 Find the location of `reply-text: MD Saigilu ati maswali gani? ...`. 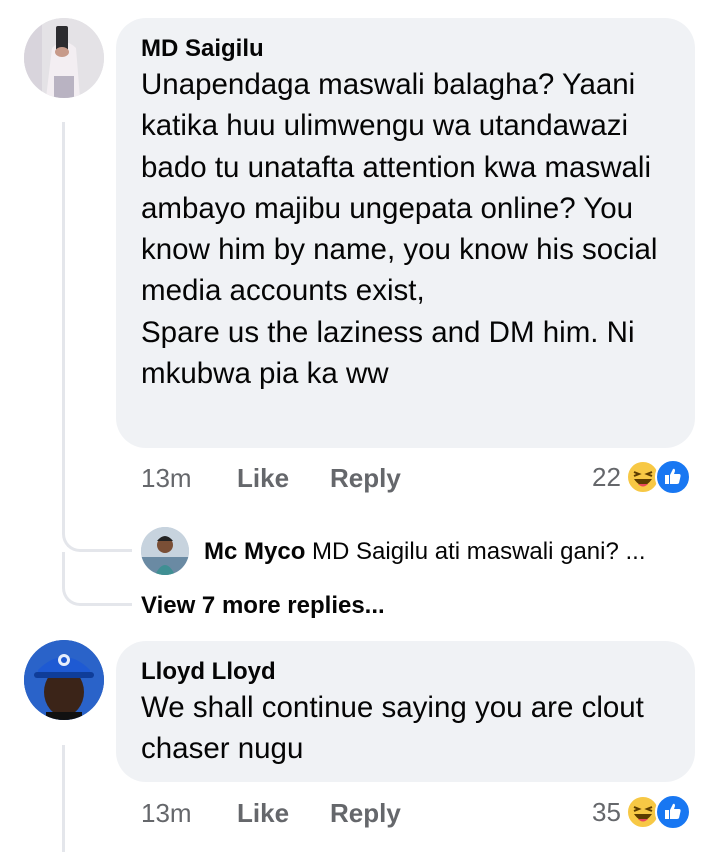

reply-text: MD Saigilu ati maswali gani? ... is located at coordinates (479, 551).